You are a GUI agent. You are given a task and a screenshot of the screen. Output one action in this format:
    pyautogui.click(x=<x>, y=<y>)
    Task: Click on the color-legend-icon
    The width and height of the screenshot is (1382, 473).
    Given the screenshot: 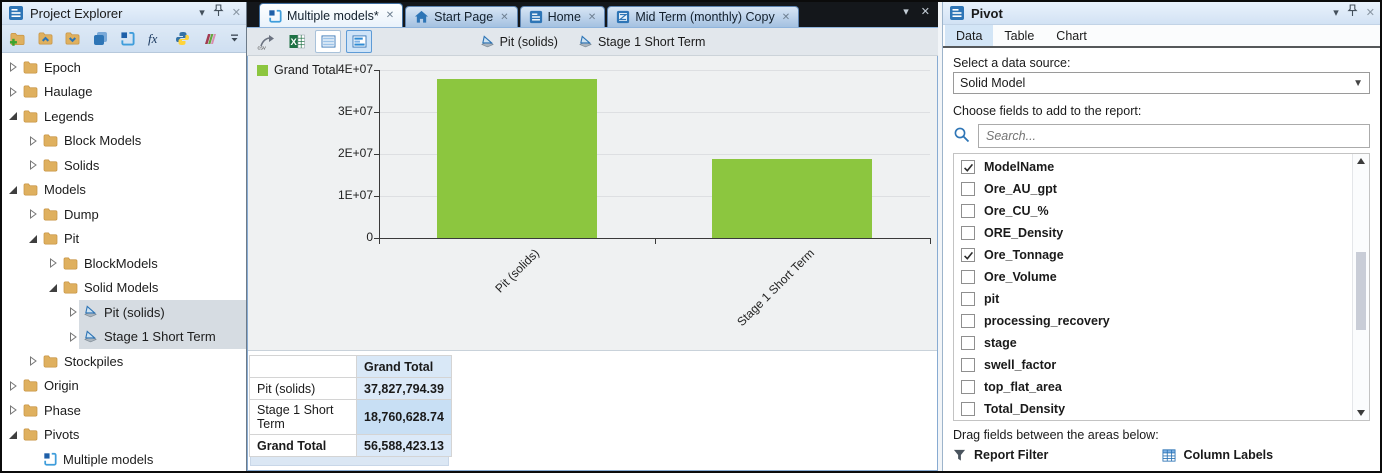 What is the action you would take?
    pyautogui.click(x=211, y=39)
    